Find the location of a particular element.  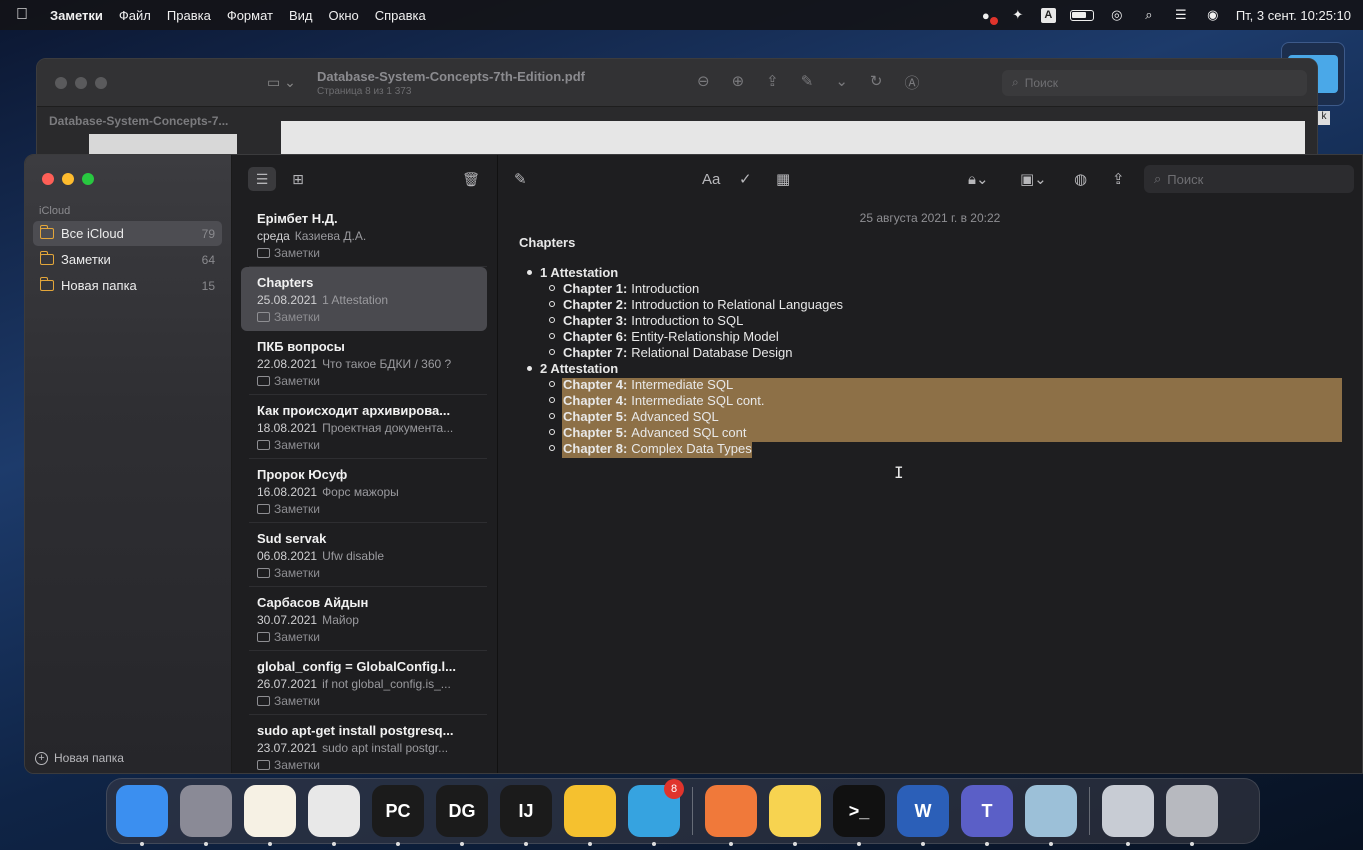

list-item: Sud servak 06.08.2021 Ufw disable Заметки is located at coordinates (368, 555).